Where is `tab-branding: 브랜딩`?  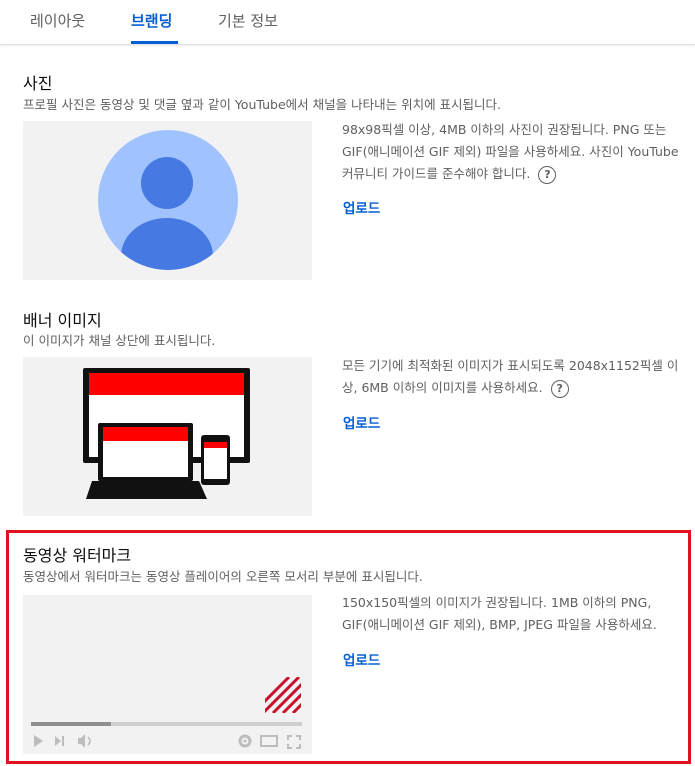 tab-branding: 브랜딩 is located at coordinates (151, 20).